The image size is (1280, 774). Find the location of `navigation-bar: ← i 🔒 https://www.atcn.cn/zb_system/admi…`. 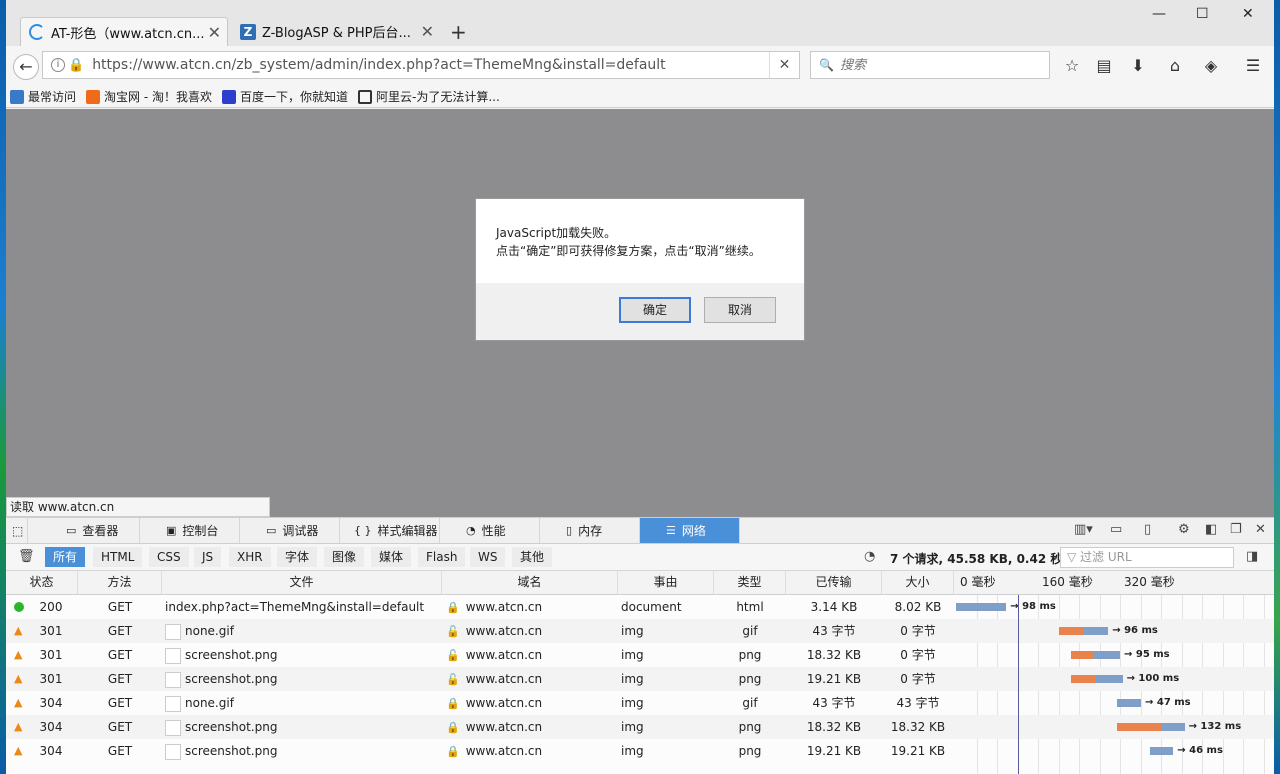

navigation-bar: ← i 🔒 https://www.atcn.cn/zb_system/admi… is located at coordinates (640, 66).